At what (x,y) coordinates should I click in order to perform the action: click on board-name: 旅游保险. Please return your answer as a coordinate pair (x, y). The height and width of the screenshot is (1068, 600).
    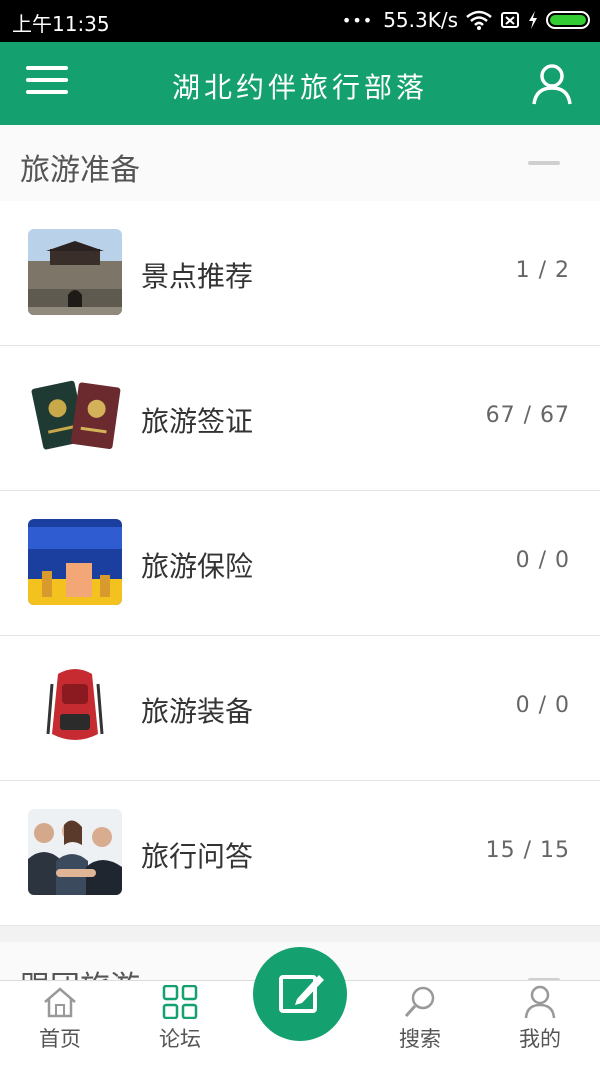
    Looking at the image, I should click on (197, 566).